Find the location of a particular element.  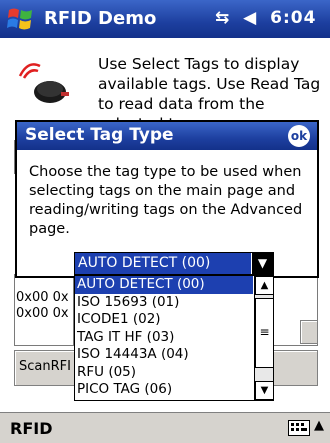

status-area: ⇆ ◀ 6:04 is located at coordinates (265, 18).